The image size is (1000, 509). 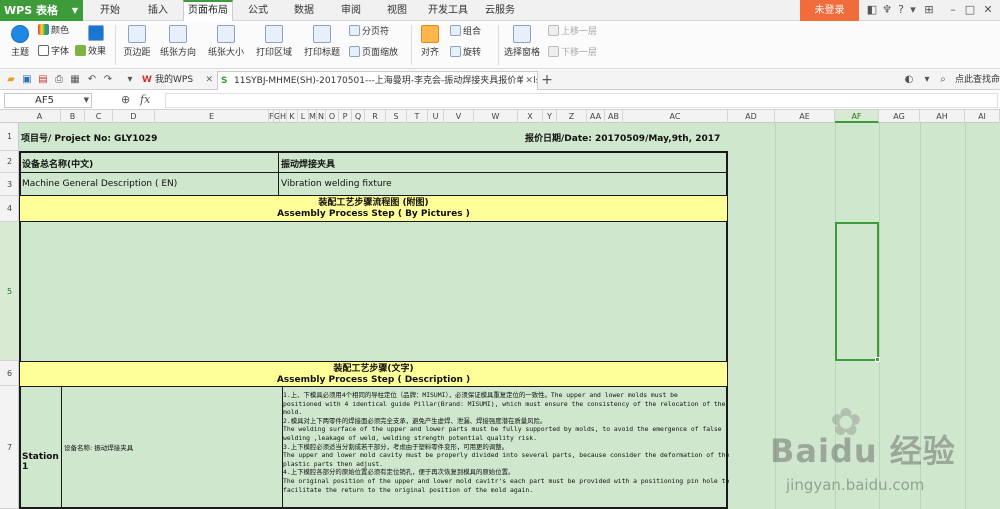 I want to click on colors-button: 颜色, so click(x=53, y=31).